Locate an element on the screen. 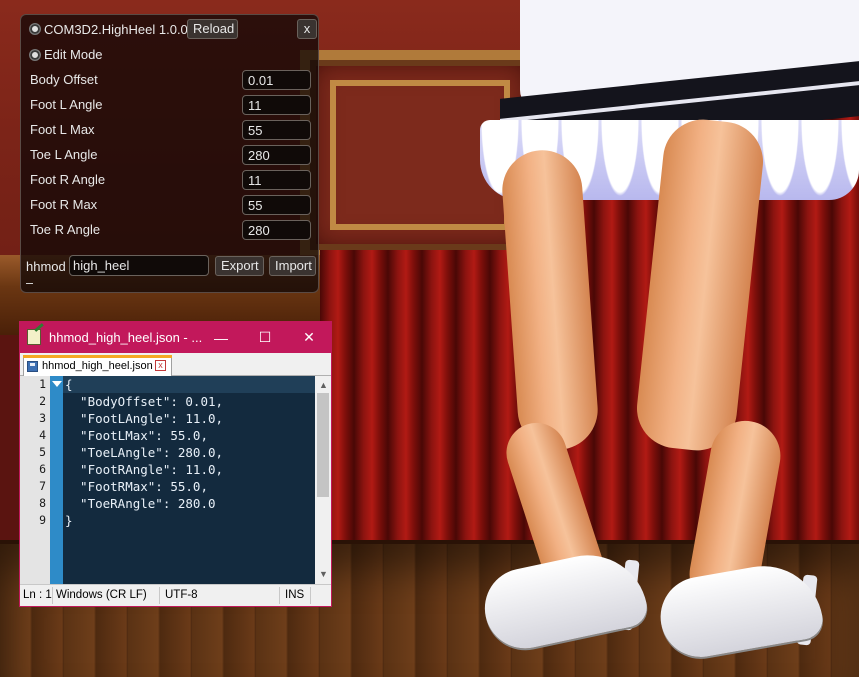  field-row-foot-l-angle: Foot L Angle is located at coordinates (172, 105).